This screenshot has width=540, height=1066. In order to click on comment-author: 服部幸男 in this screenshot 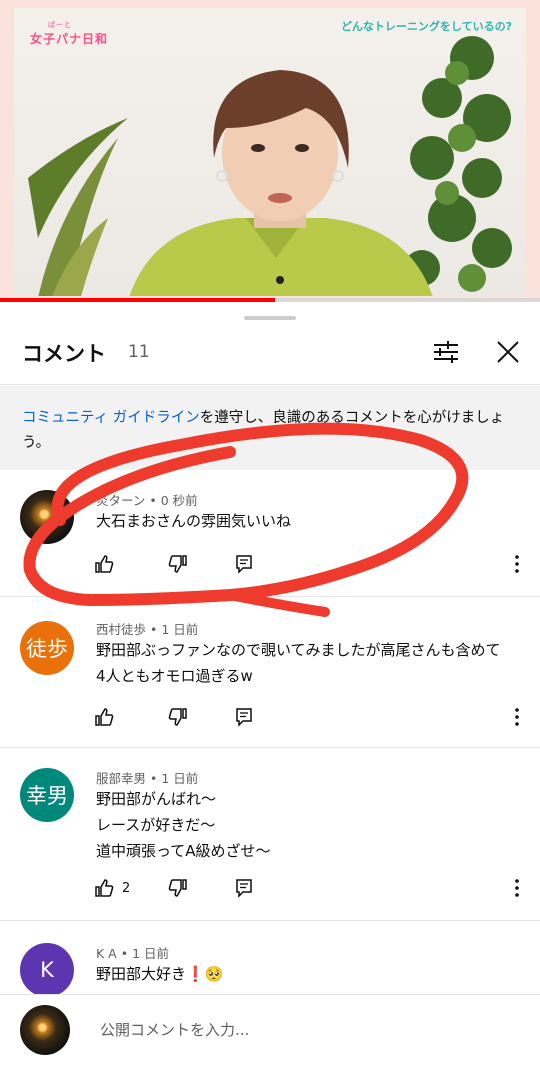, I will do `click(121, 778)`.